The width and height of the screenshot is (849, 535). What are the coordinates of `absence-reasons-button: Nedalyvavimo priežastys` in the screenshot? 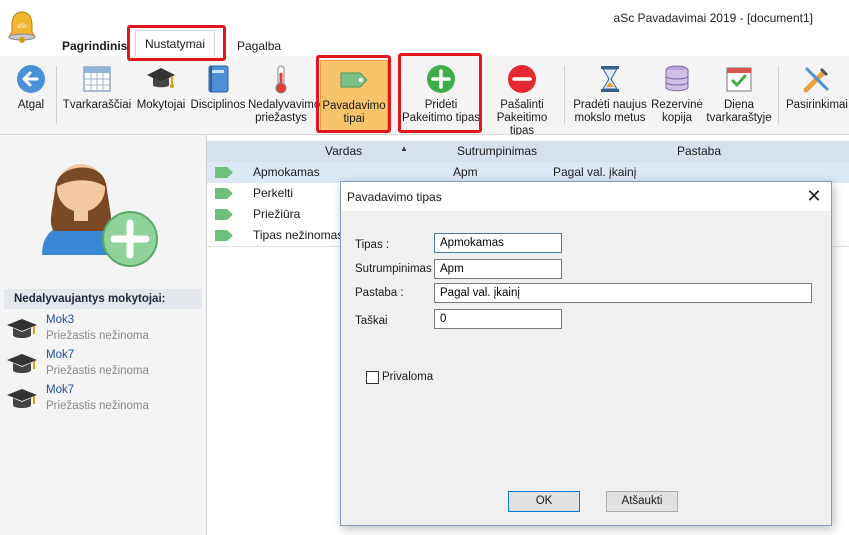 It's located at (284, 96).